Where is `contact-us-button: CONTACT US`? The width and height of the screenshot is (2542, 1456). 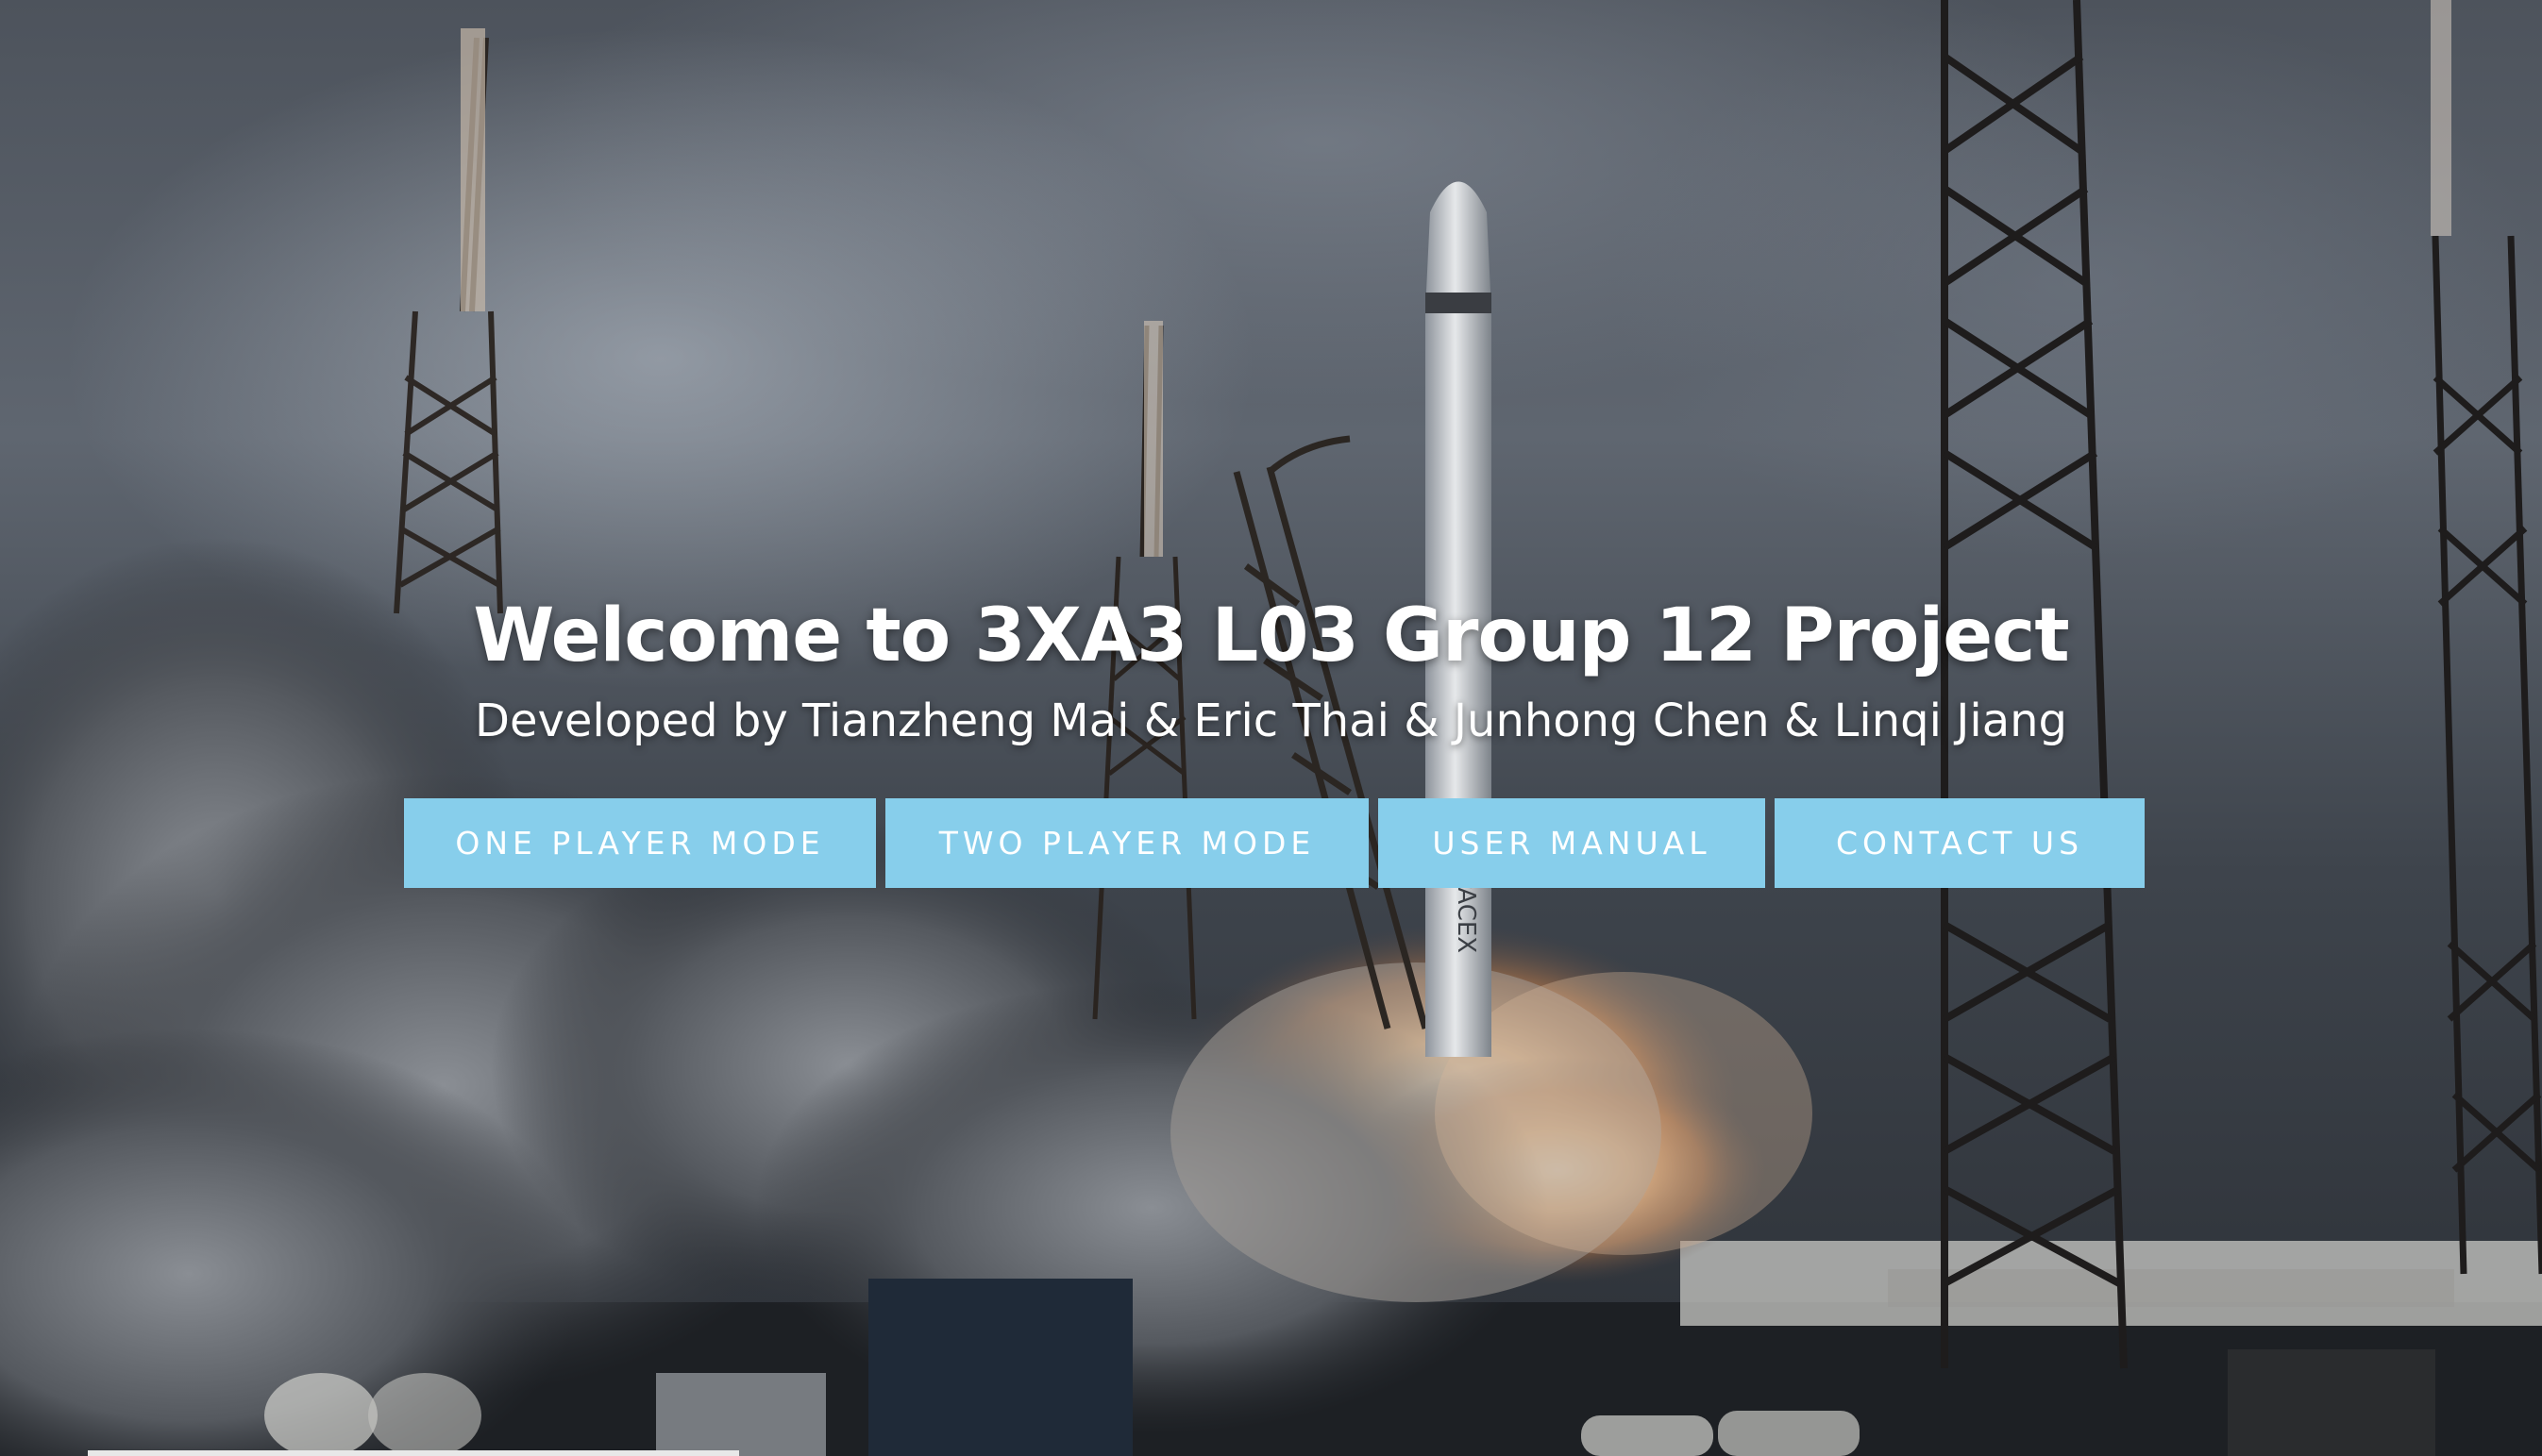 contact-us-button: CONTACT US is located at coordinates (1960, 843).